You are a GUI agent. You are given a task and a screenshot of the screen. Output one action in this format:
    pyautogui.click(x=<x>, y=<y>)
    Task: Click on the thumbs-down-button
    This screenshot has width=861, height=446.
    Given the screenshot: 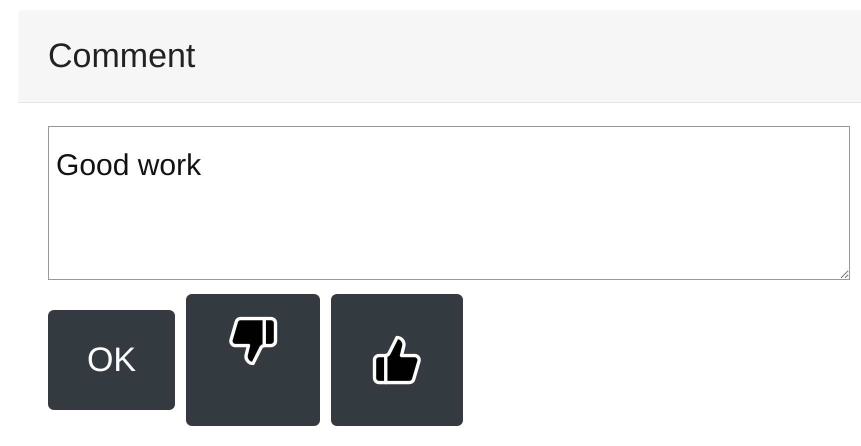 What is the action you would take?
    pyautogui.click(x=253, y=360)
    